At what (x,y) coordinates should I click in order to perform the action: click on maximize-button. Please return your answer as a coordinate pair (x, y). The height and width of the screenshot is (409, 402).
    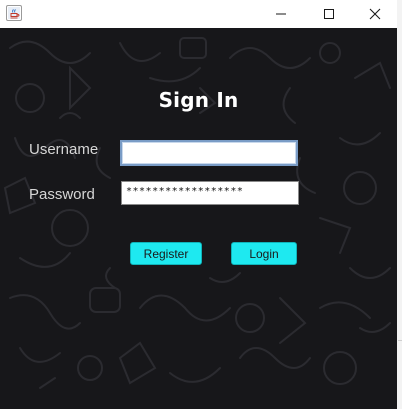
    Looking at the image, I should click on (329, 14).